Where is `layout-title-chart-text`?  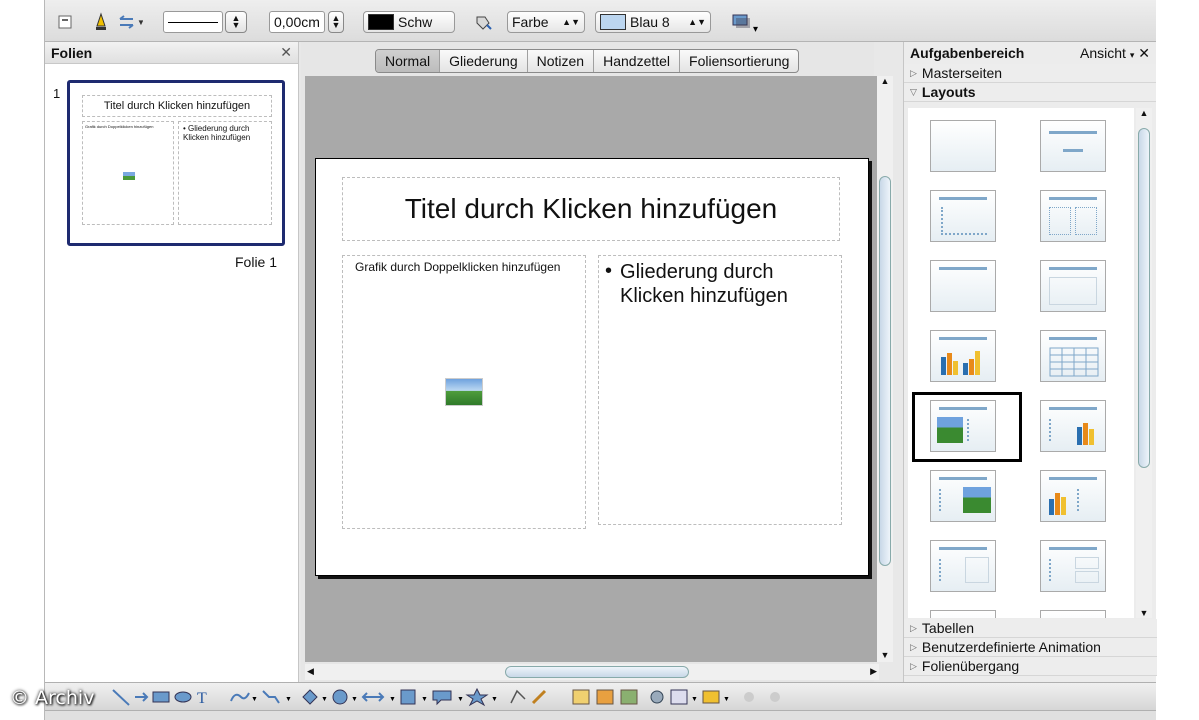 layout-title-chart-text is located at coordinates (1073, 496).